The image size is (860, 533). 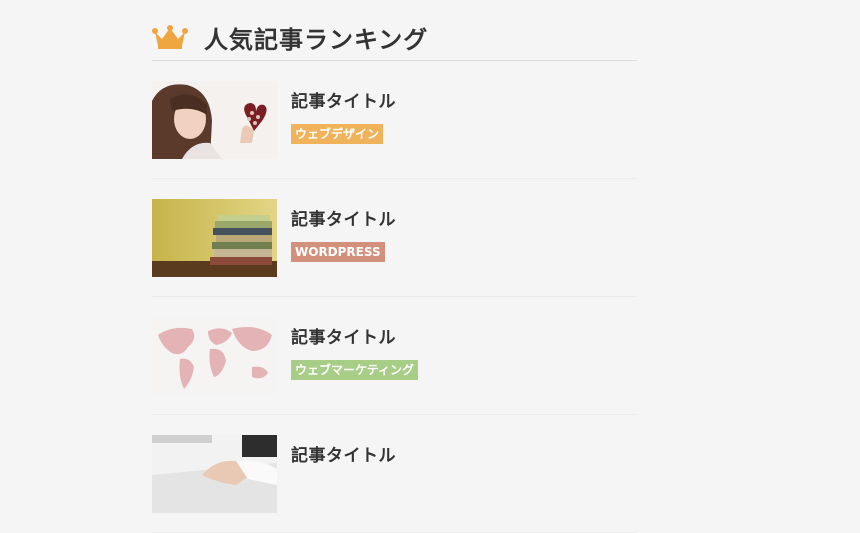 What do you see at coordinates (337, 134) in the screenshot?
I see `category-tag: ウェブデザイン` at bounding box center [337, 134].